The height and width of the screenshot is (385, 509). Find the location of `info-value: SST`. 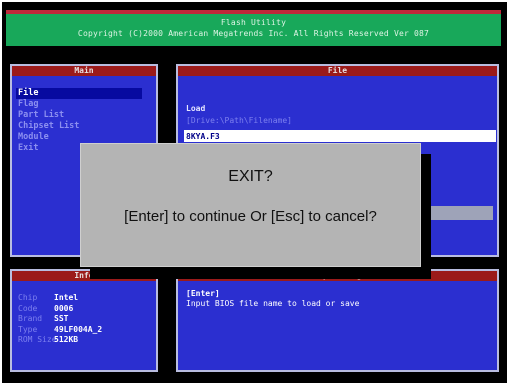

info-value: SST is located at coordinates (61, 318).